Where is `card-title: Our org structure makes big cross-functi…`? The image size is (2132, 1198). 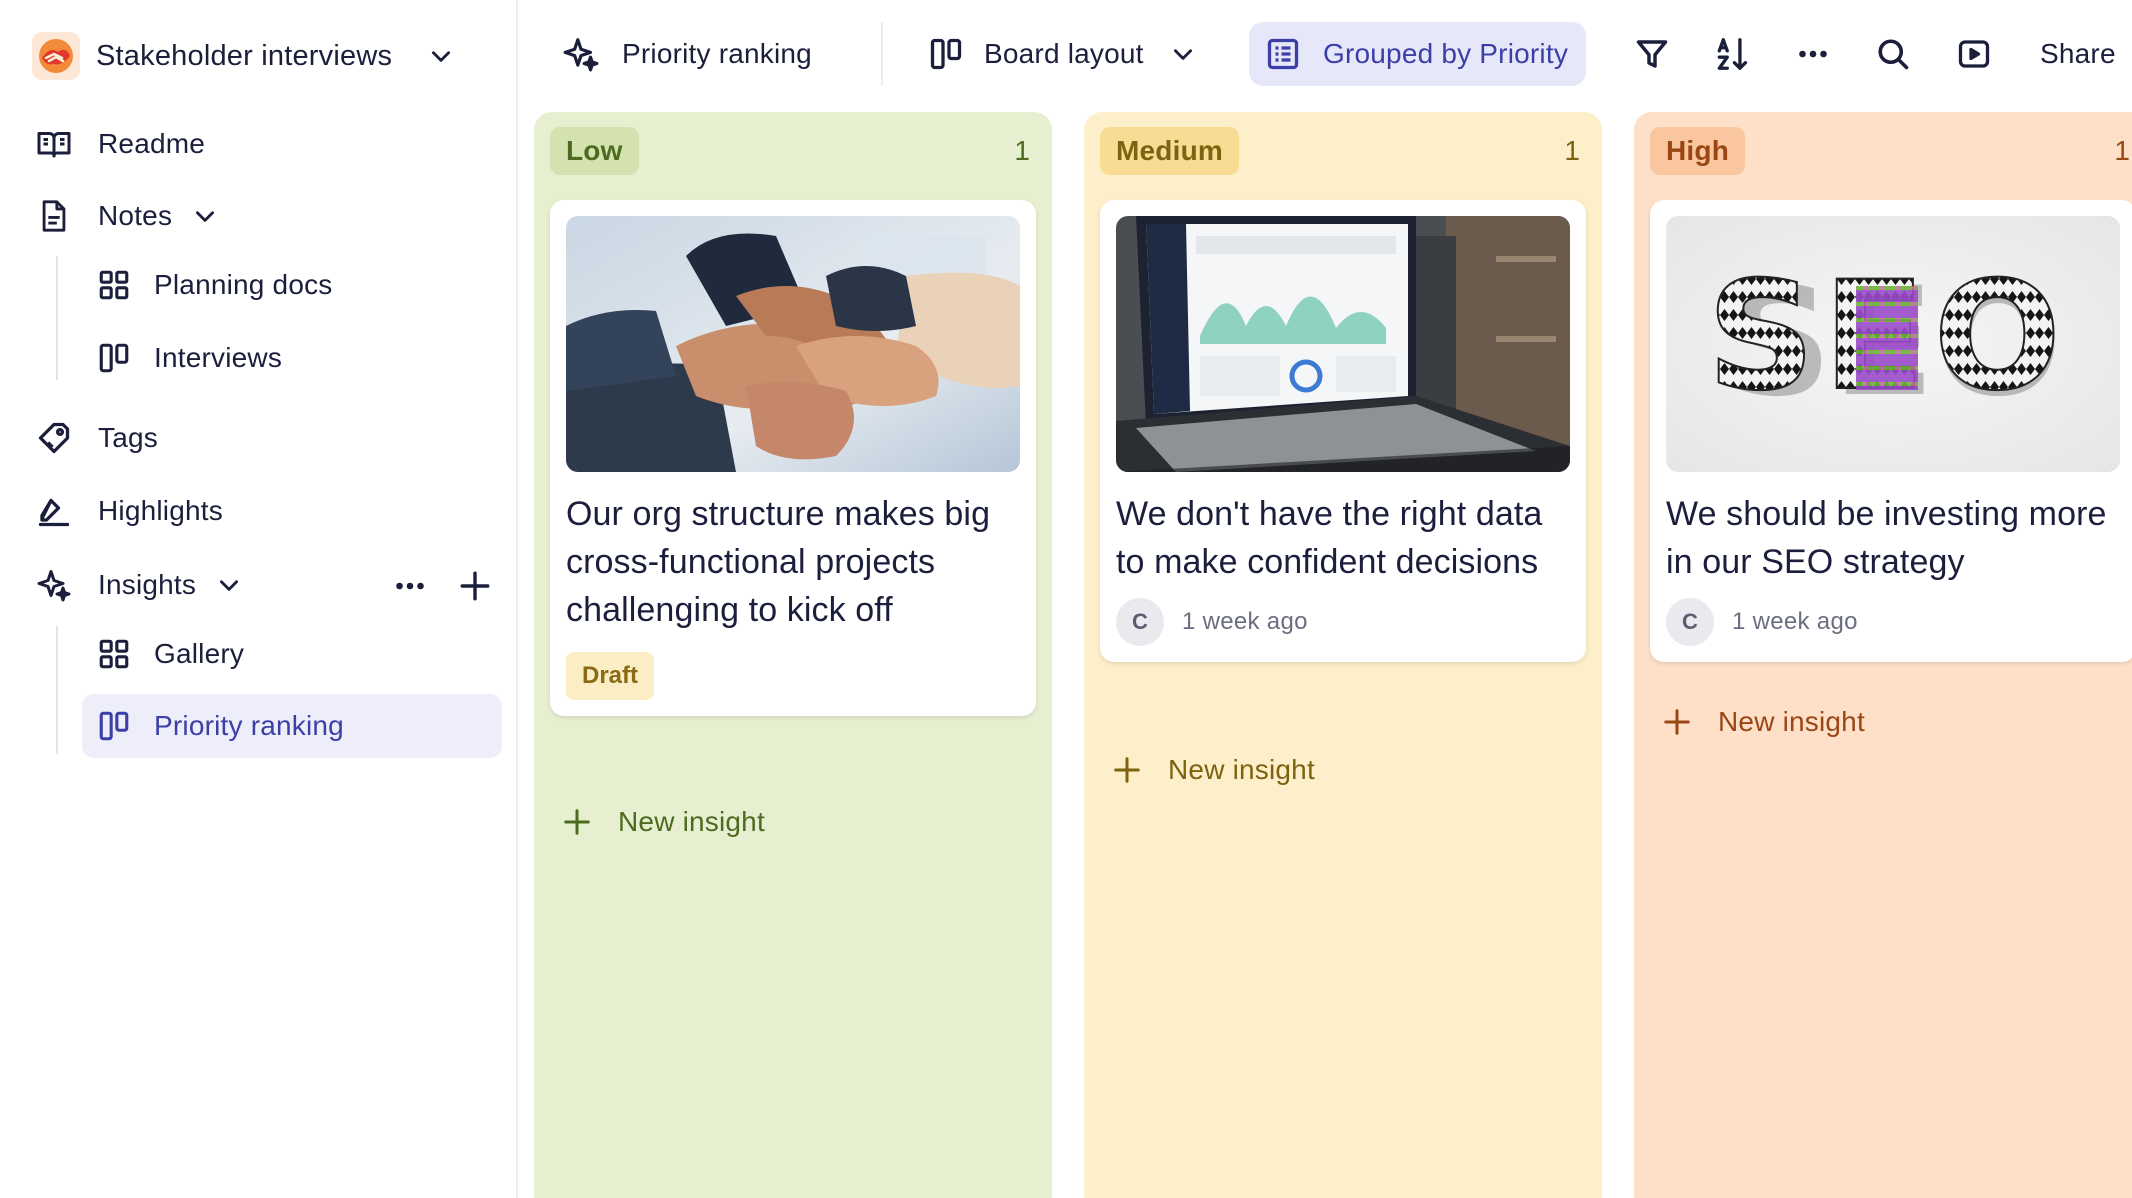 card-title: Our org structure makes big cross-functi… is located at coordinates (778, 562).